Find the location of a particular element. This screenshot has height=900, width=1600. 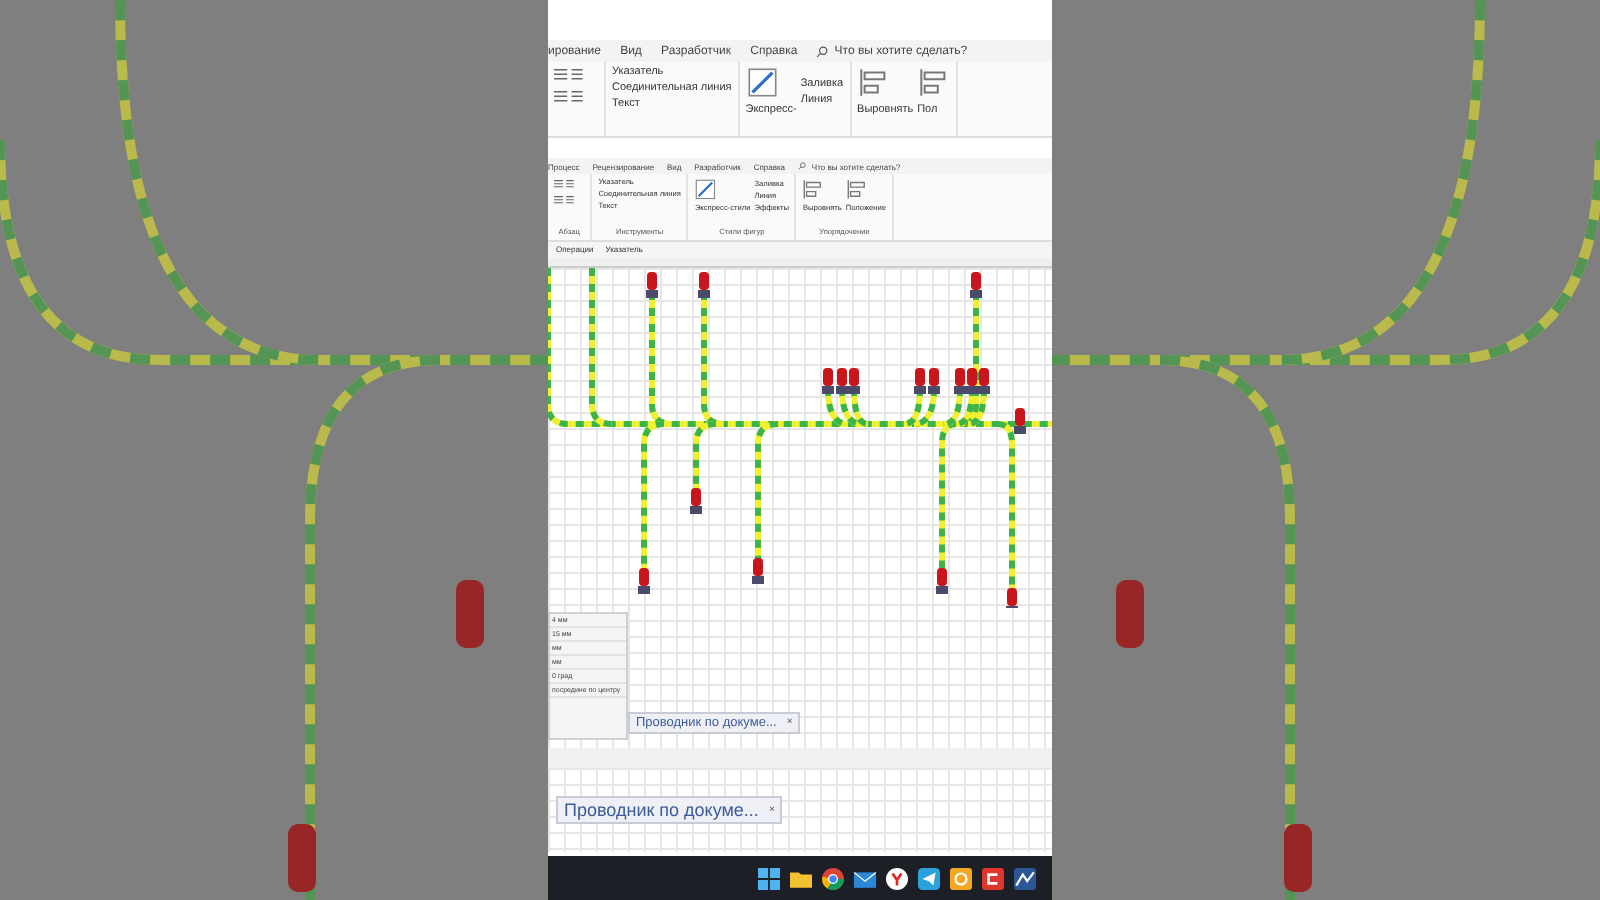

windows-logo-icon is located at coordinates (769, 878).